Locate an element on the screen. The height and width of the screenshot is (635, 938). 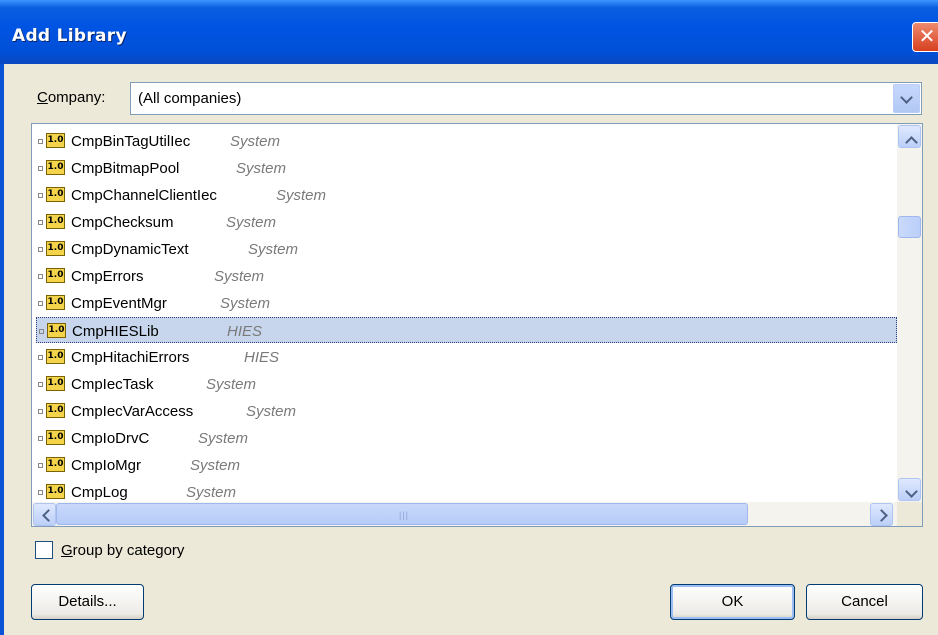
chevron-right-icon is located at coordinates (881, 515).